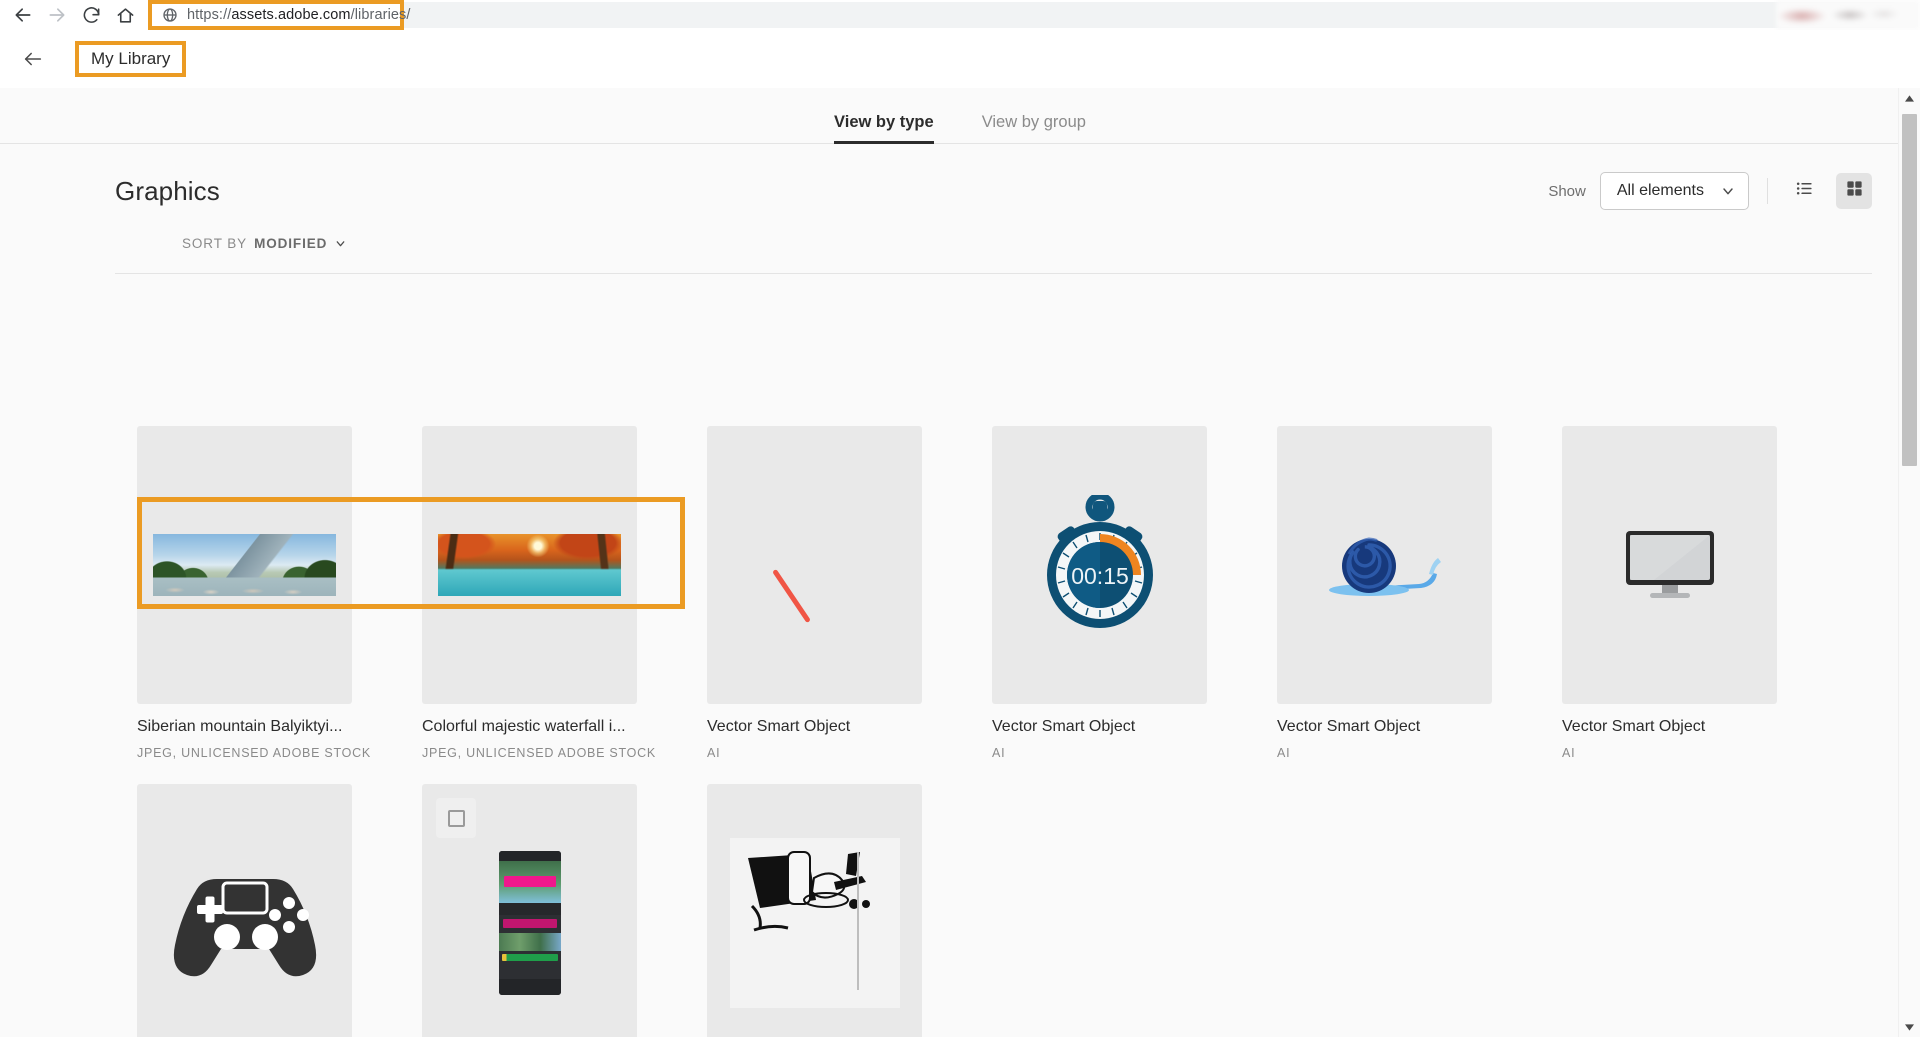 The image size is (1920, 1037). Describe the element at coordinates (960, 177) in the screenshot. I see `section-header: Graphics Show All elements` at that location.